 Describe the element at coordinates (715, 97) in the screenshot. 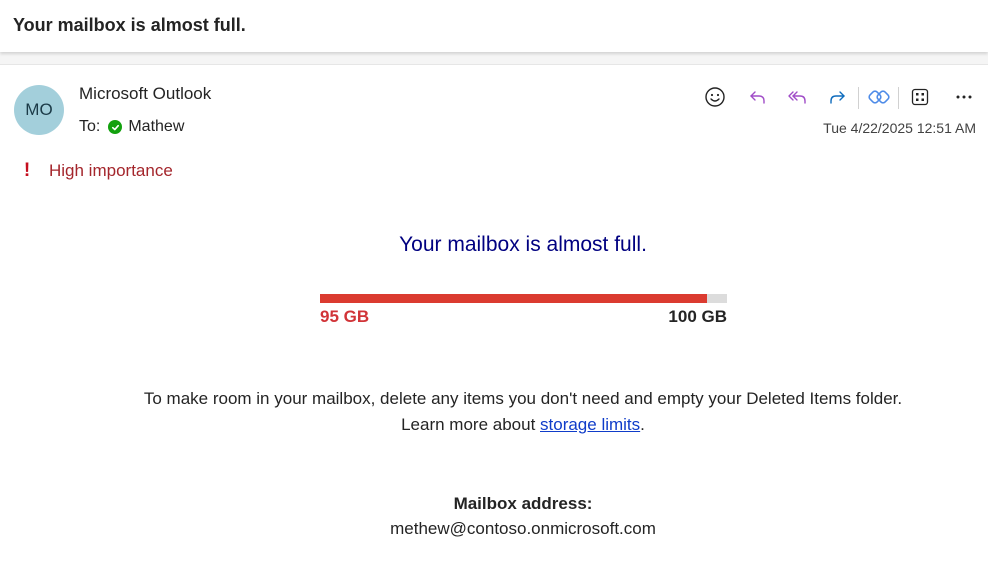

I see `emoji-icon` at that location.